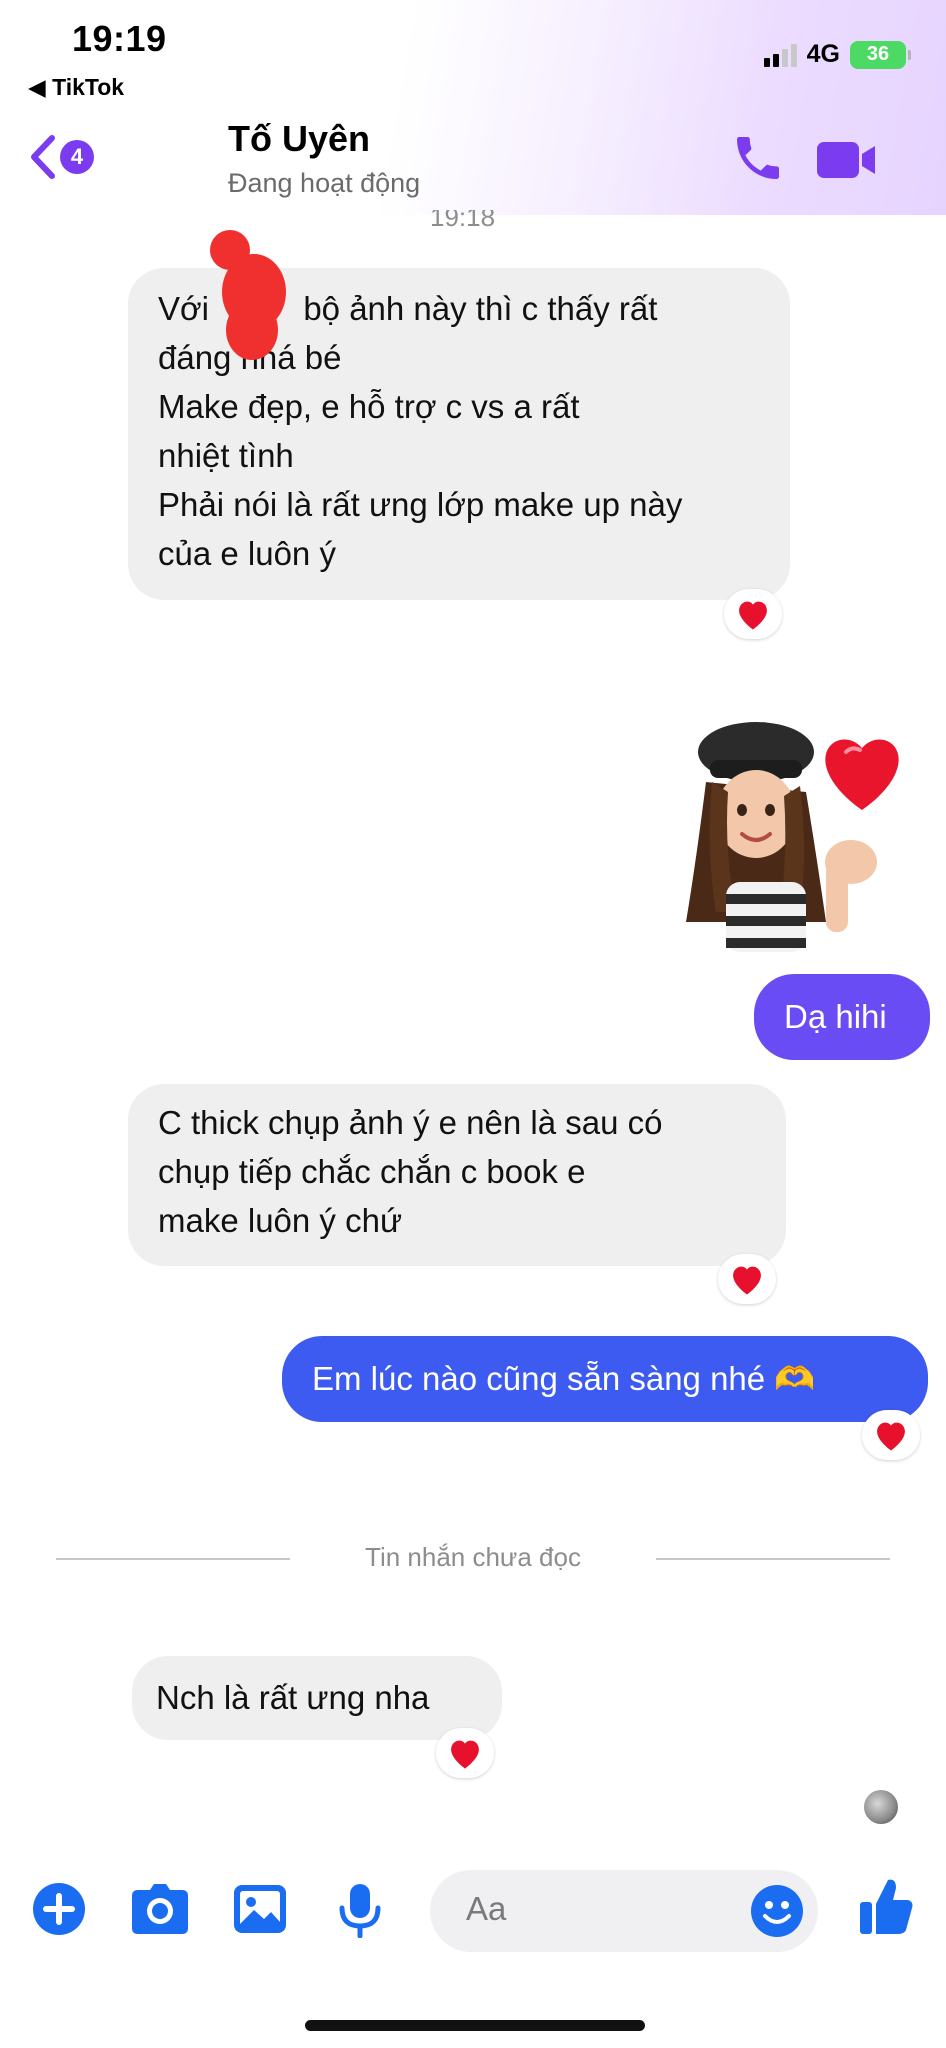 Image resolution: width=946 pixels, height=2048 pixels. I want to click on thumbs-up-icon, so click(886, 1906).